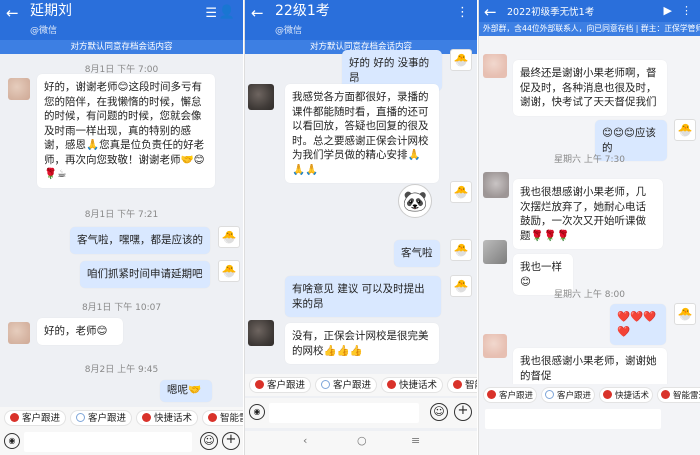  What do you see at coordinates (305, 440) in the screenshot?
I see `nav-back-icon: ‹` at bounding box center [305, 440].